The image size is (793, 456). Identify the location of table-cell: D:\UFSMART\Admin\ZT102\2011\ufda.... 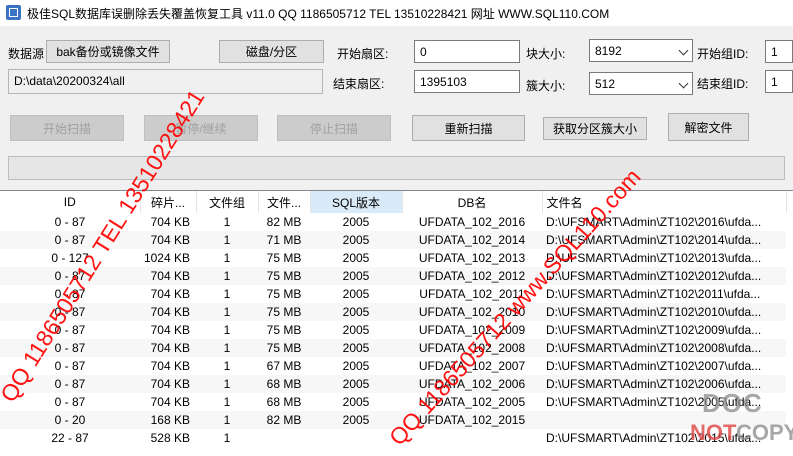
(653, 294).